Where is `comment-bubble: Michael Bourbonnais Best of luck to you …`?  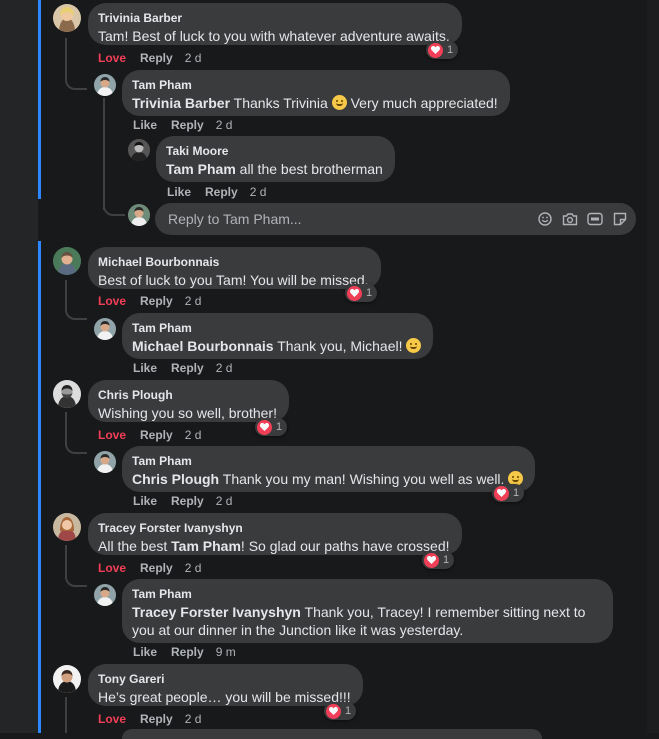
comment-bubble: Michael Bourbonnais Best of luck to you … is located at coordinates (234, 268).